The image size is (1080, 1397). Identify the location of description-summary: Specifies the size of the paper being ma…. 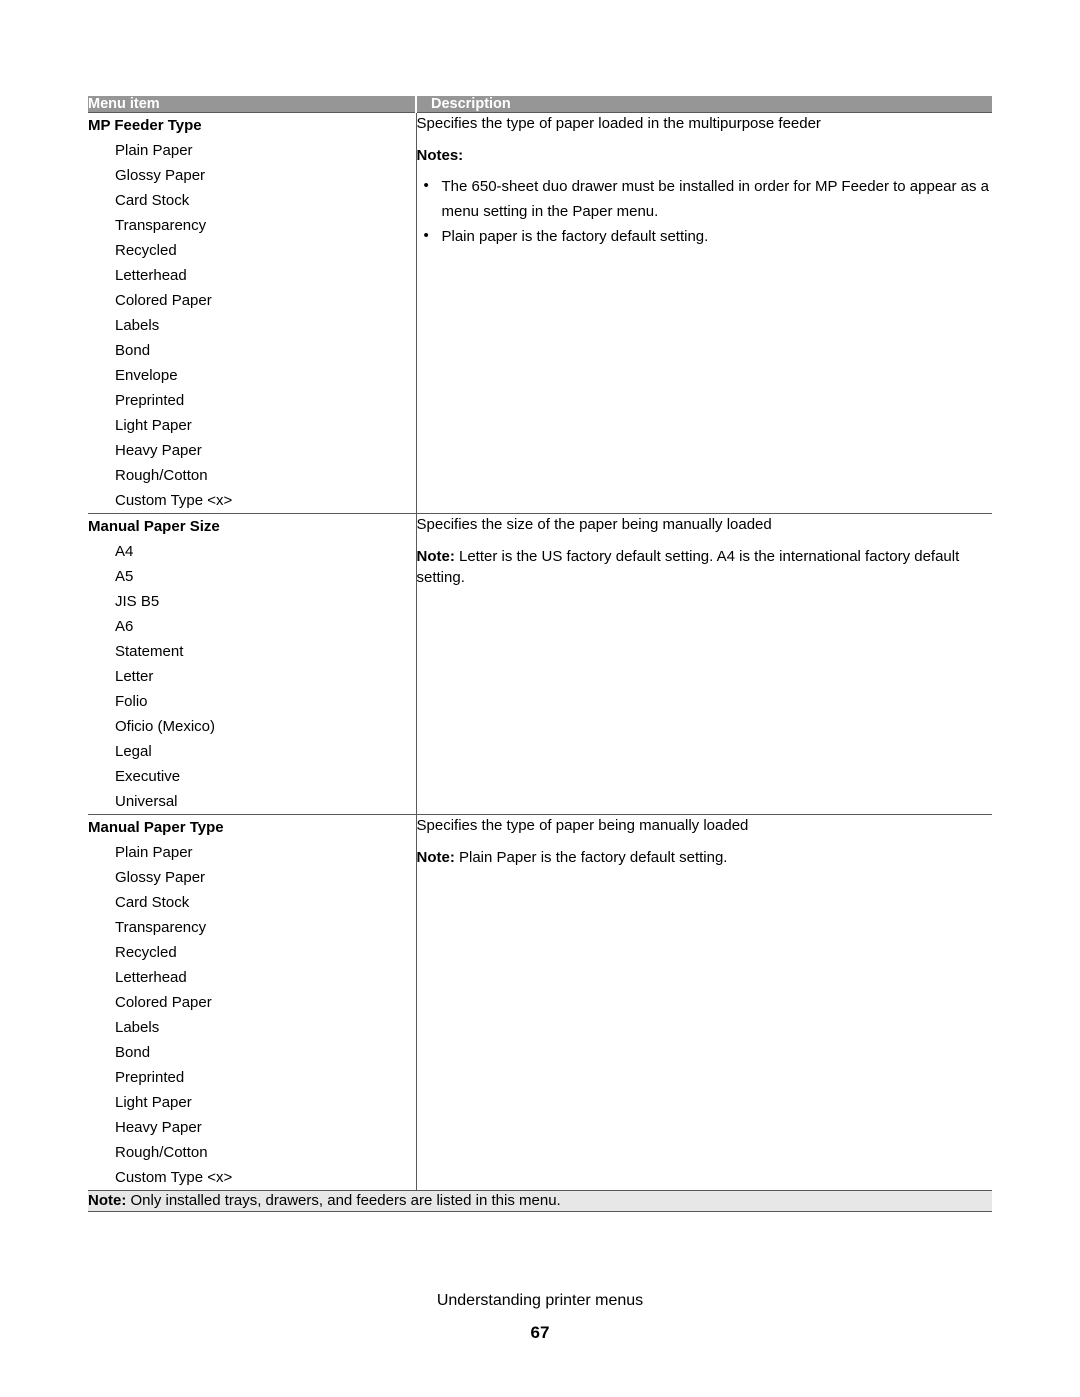
(594, 524).